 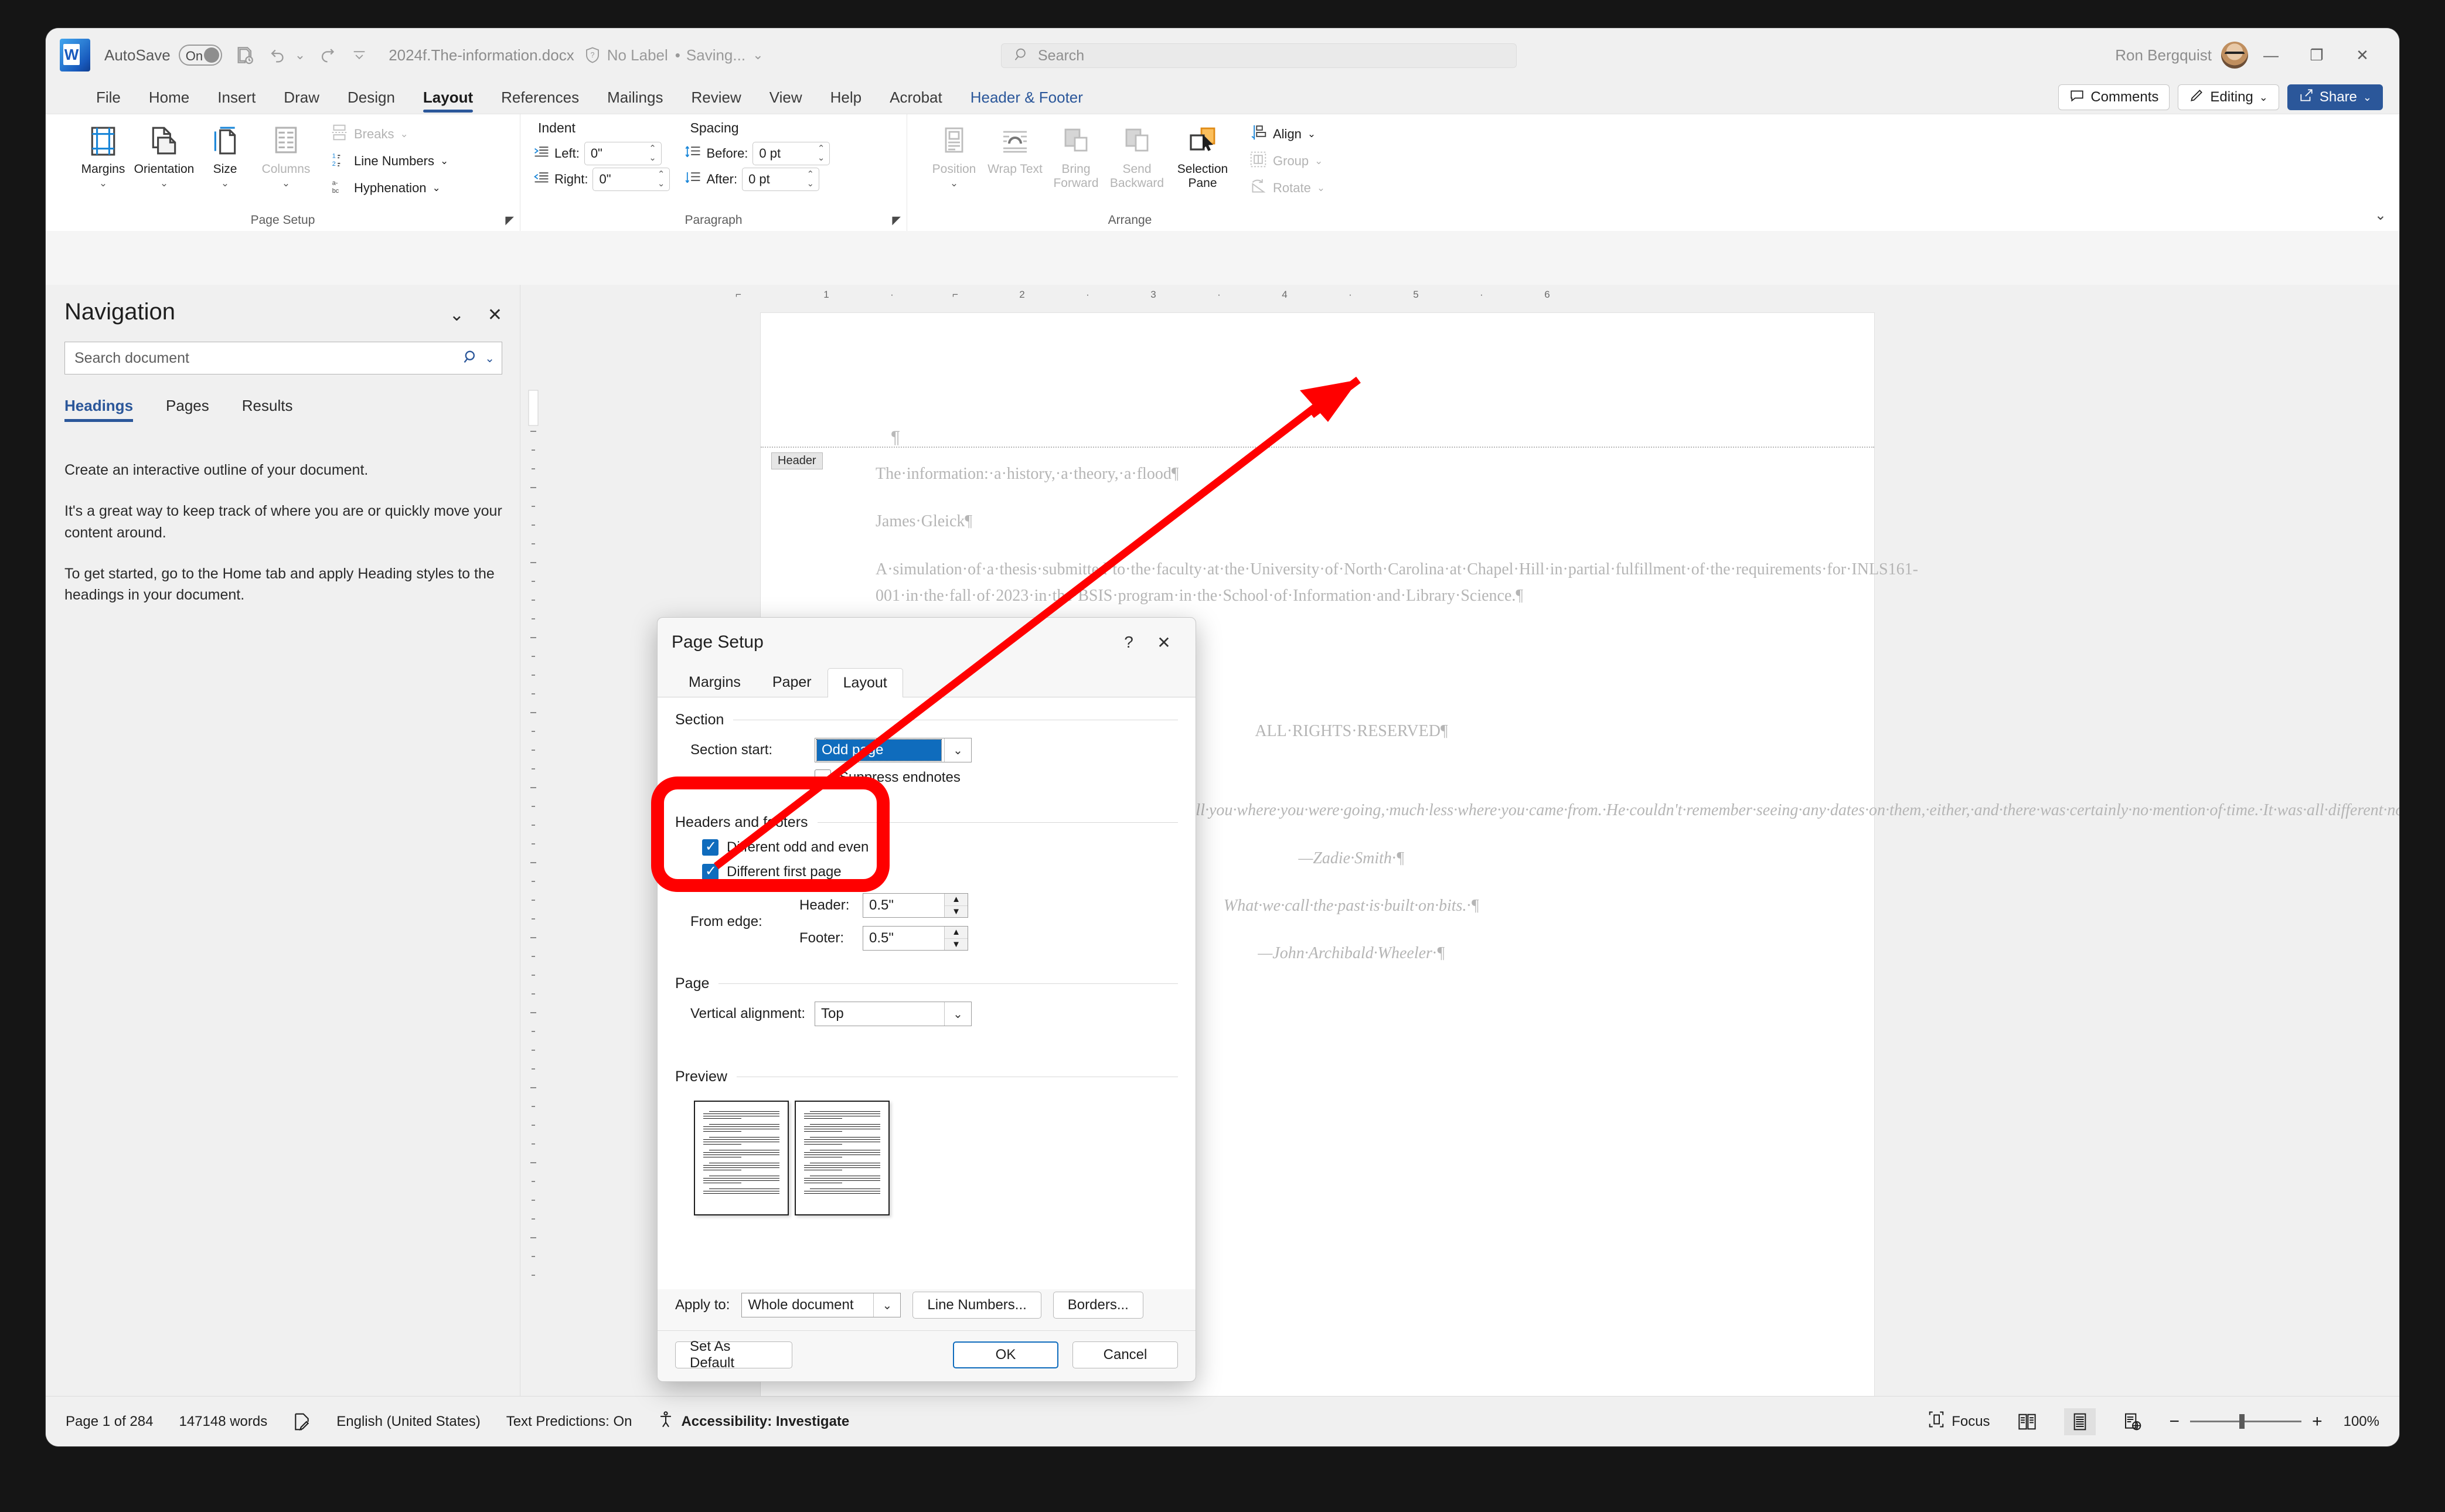 What do you see at coordinates (637, 55) in the screenshot?
I see `sensitivity-label: No Label` at bounding box center [637, 55].